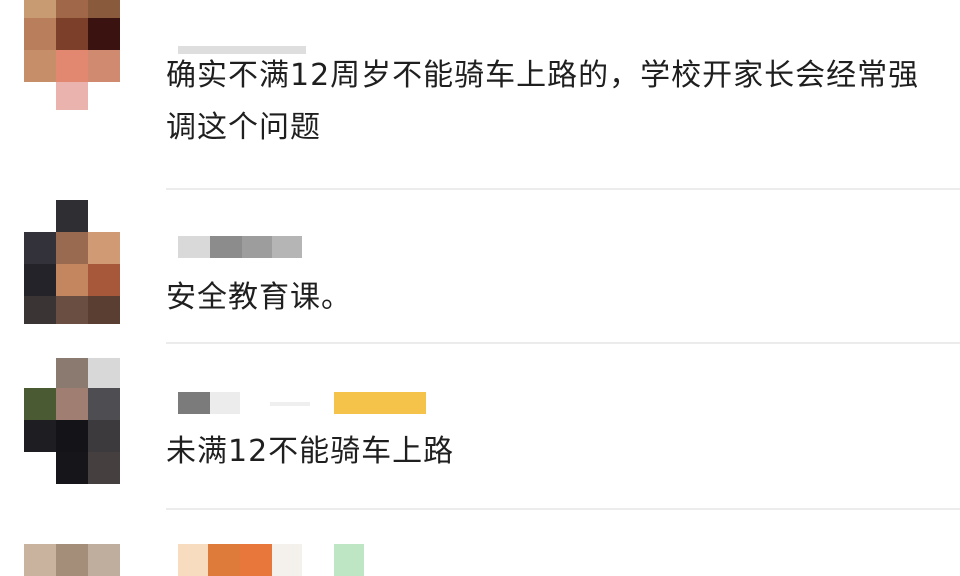 This screenshot has width=960, height=576. I want to click on comment-text: 安全教育课。, so click(259, 297).